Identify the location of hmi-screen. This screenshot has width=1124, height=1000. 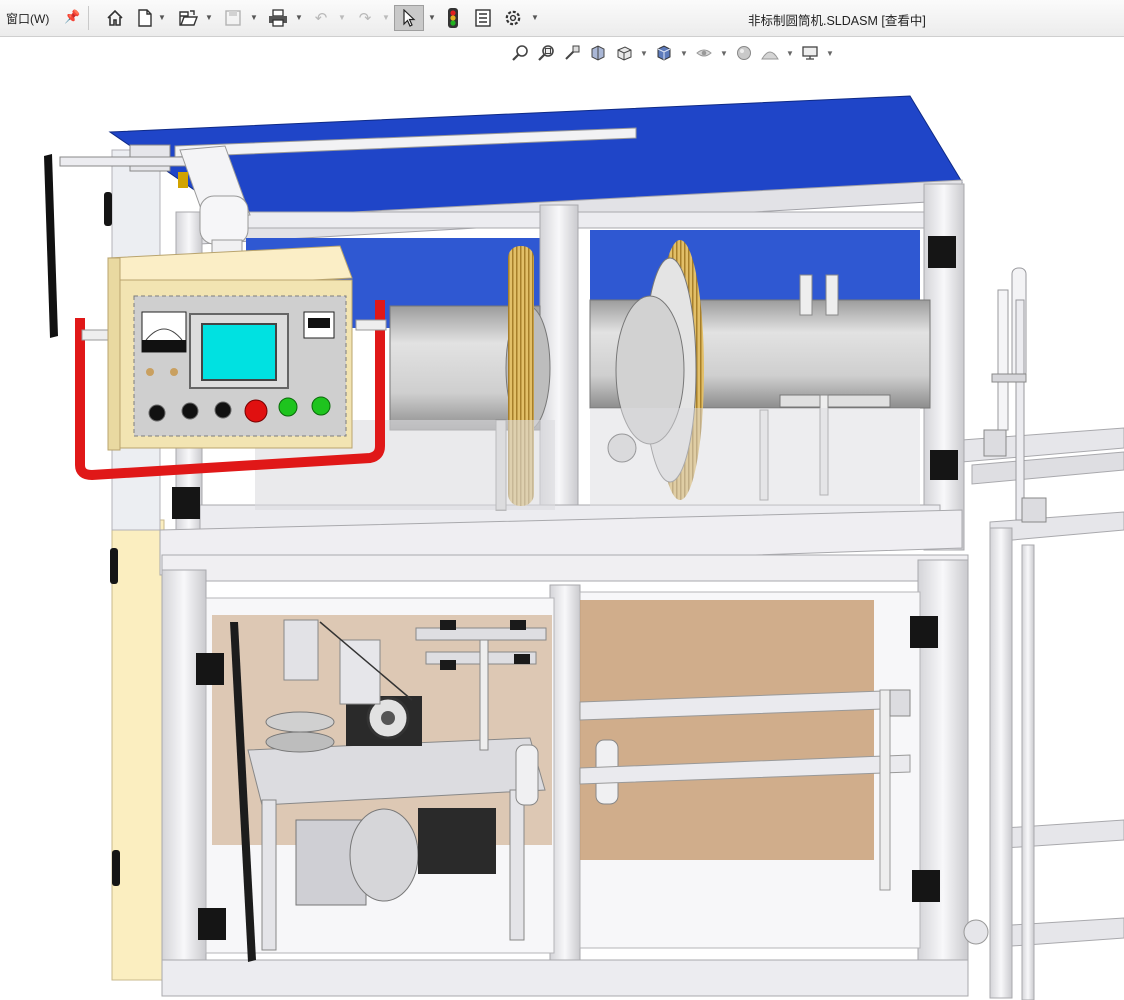
(239, 352).